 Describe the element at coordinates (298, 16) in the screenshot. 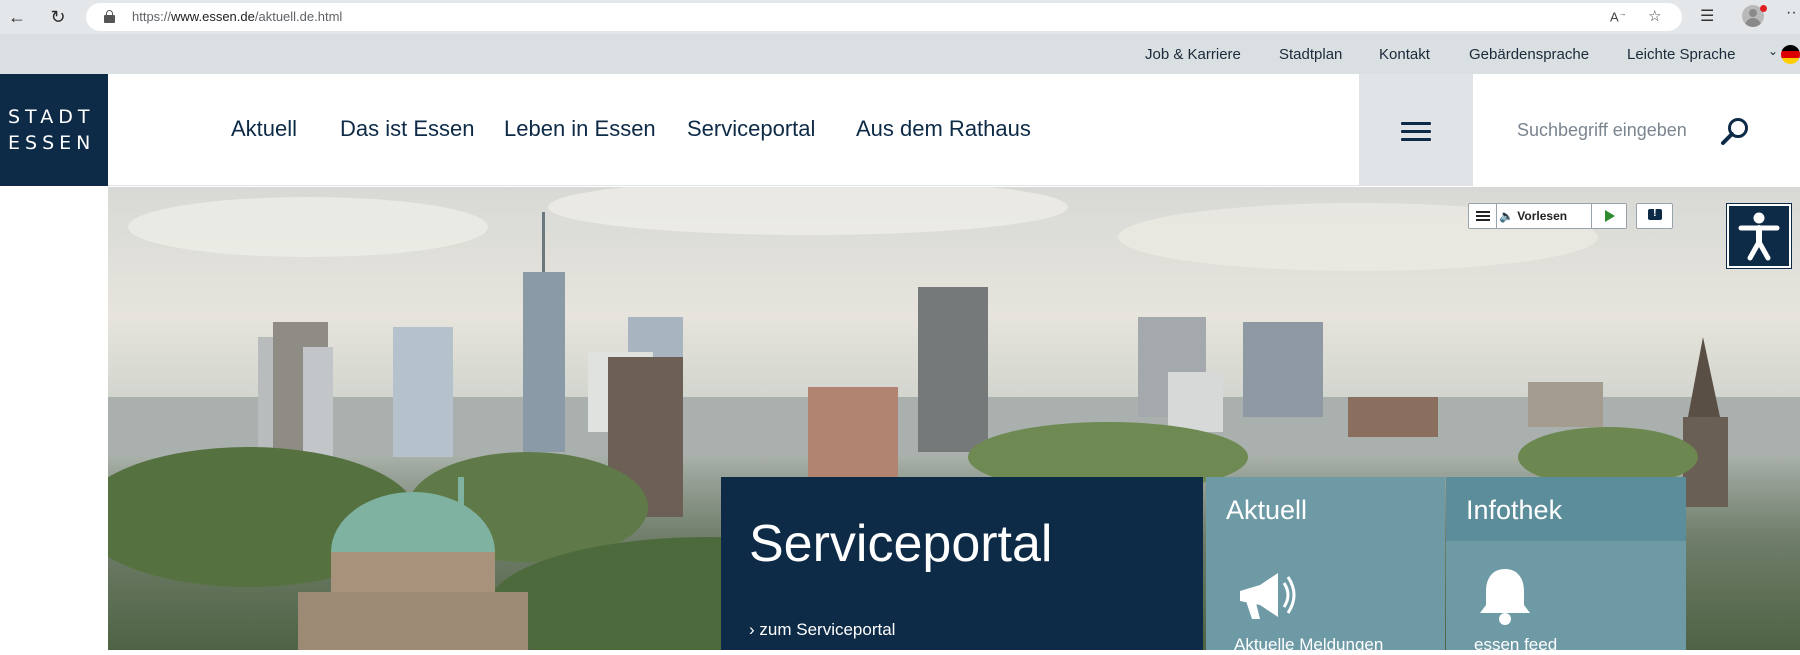

I see `url-path: /aktuell.de.html` at that location.